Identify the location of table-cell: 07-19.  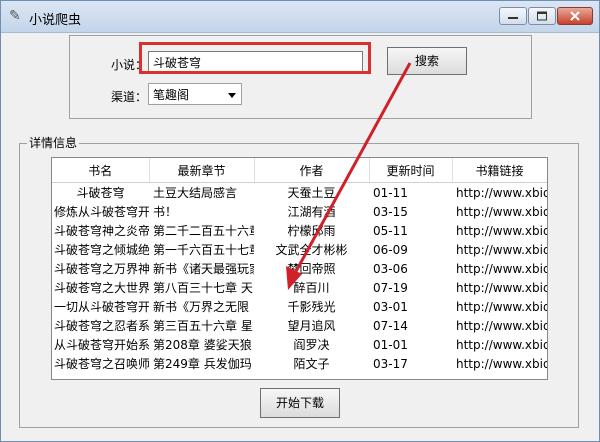
(390, 287).